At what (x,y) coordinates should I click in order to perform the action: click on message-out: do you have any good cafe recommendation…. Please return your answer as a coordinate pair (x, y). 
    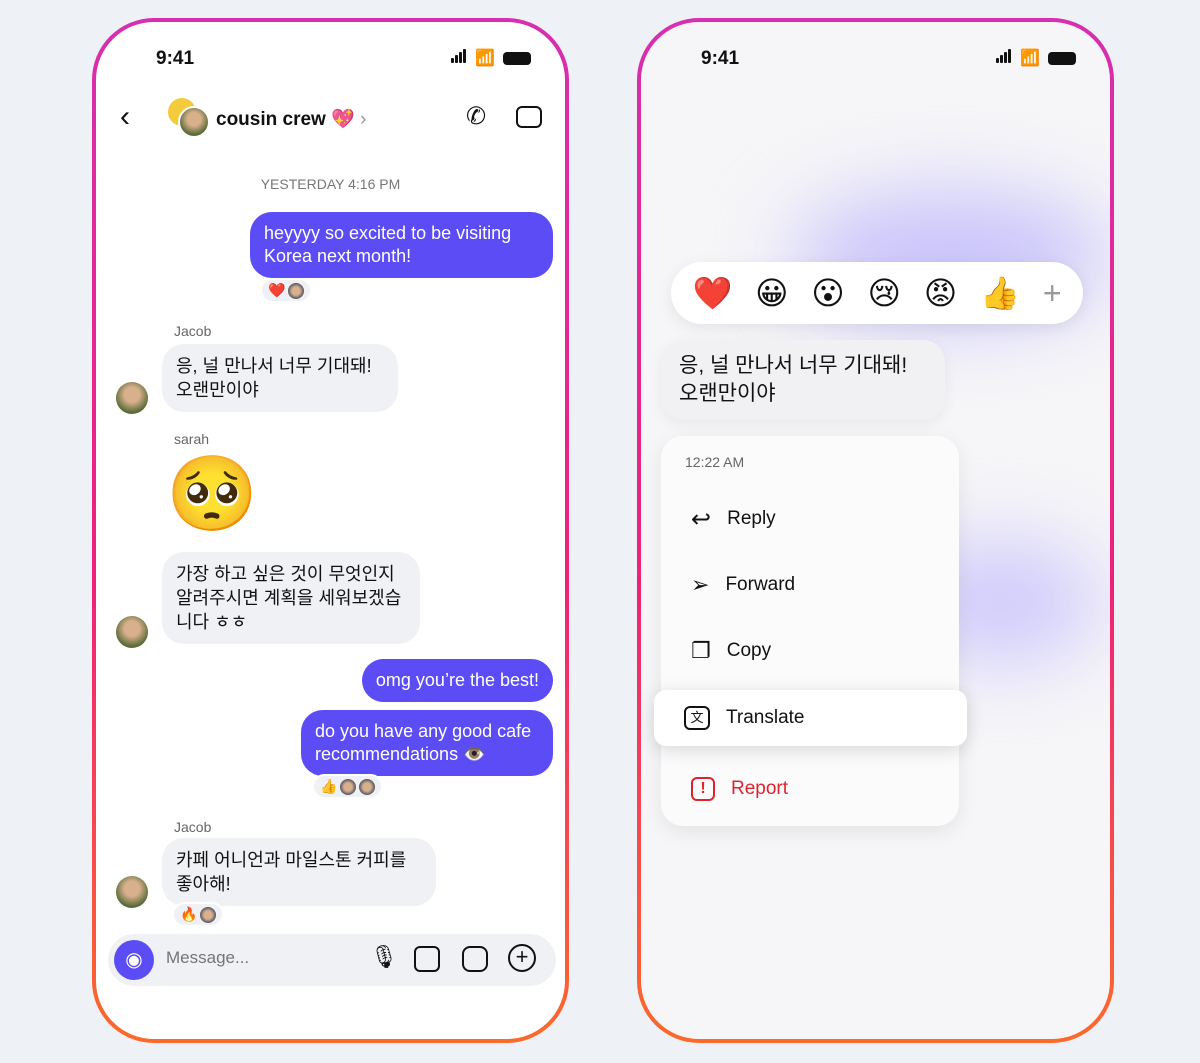
    Looking at the image, I should click on (427, 743).